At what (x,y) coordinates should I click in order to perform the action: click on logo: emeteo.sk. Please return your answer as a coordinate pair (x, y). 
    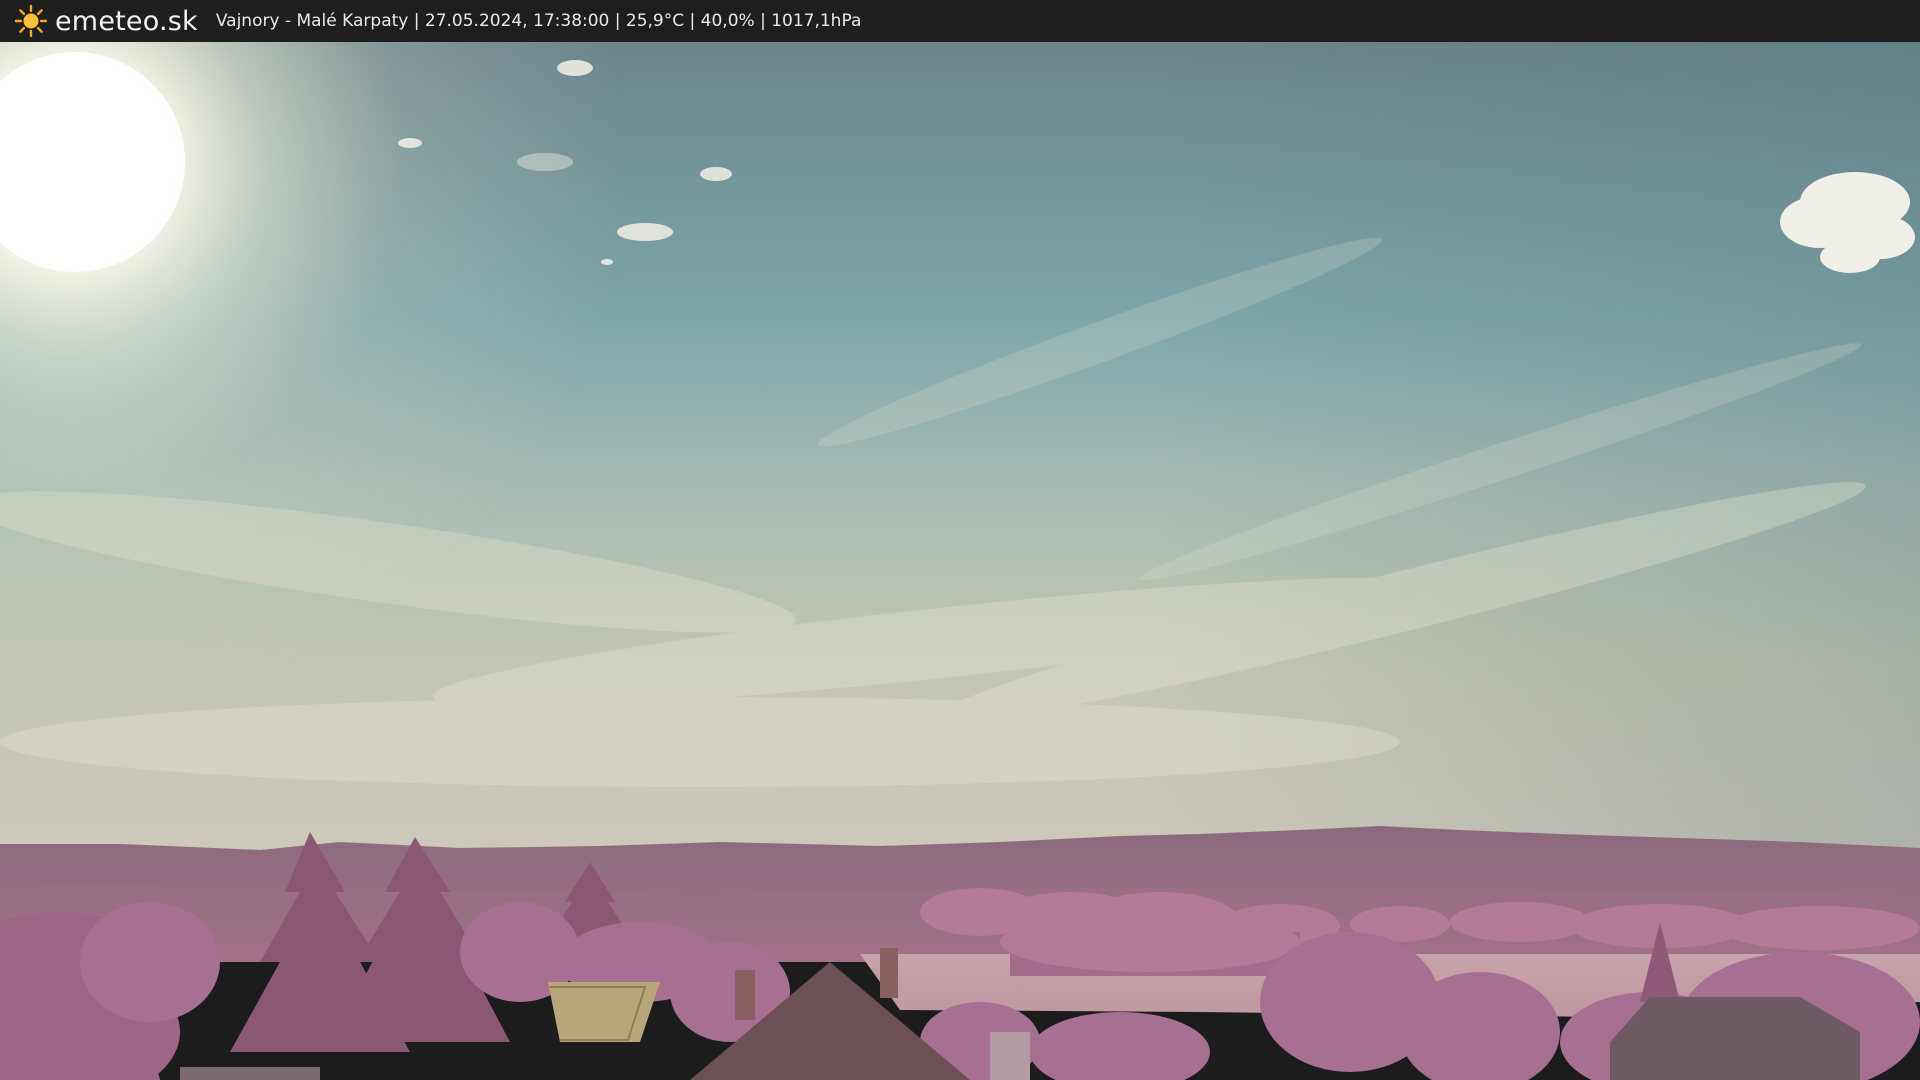
    Looking at the image, I should click on (106, 21).